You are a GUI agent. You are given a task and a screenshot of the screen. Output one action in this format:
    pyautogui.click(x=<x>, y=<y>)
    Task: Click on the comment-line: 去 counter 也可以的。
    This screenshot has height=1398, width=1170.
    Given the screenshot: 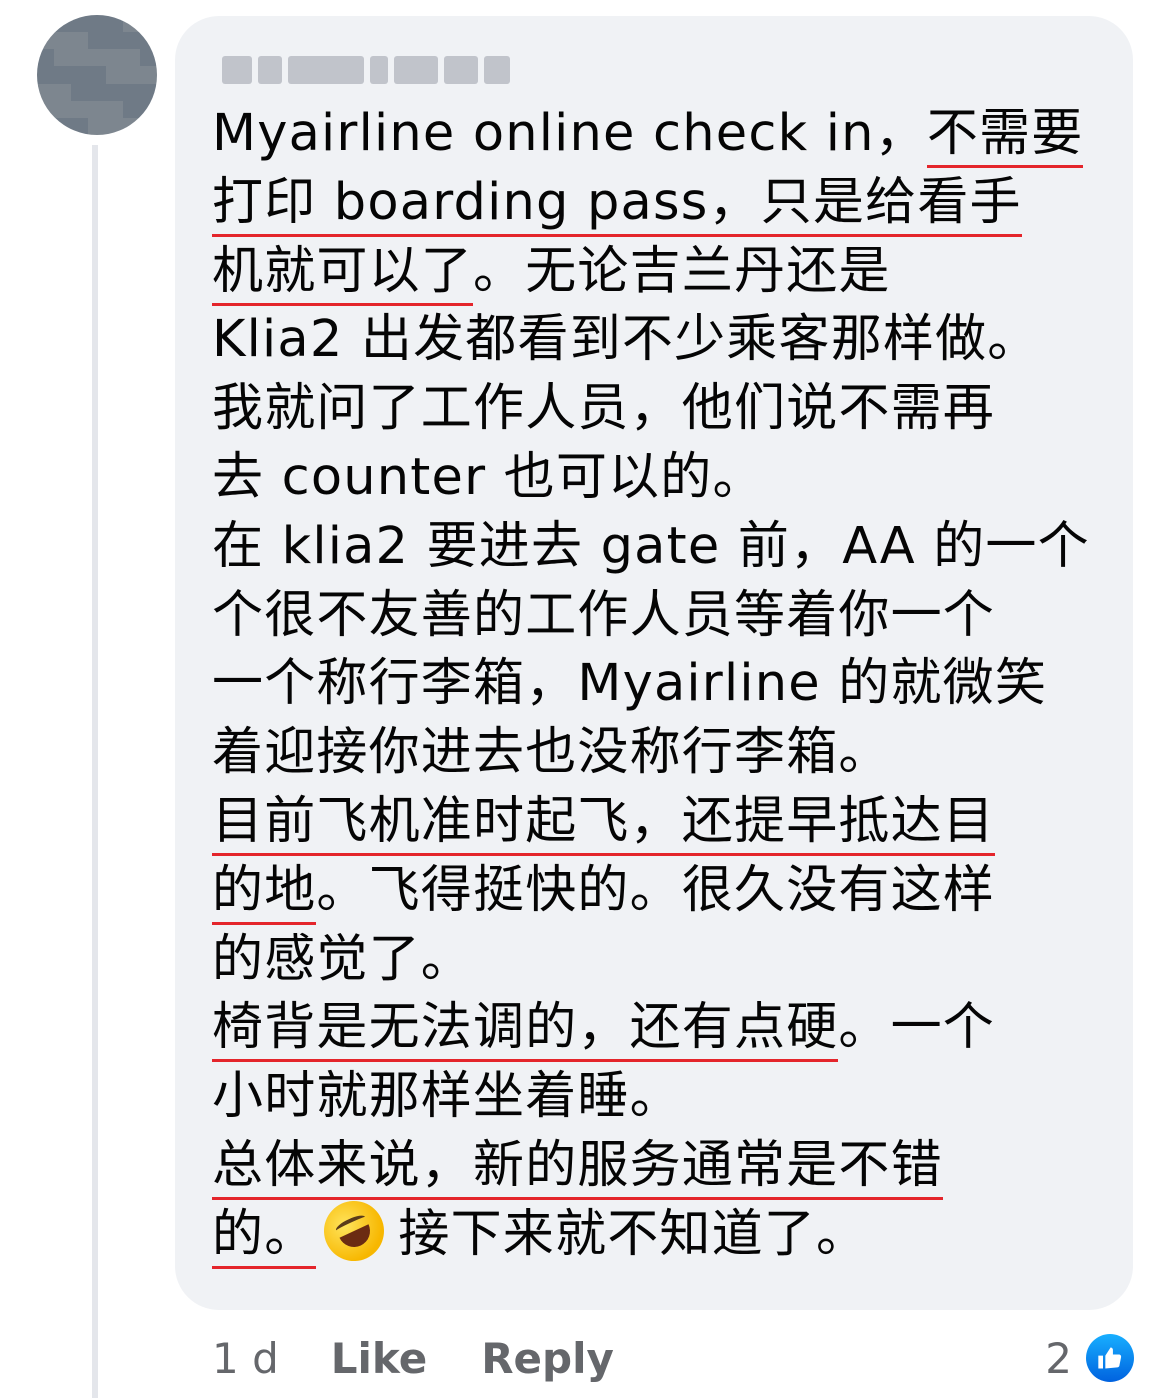 What is the action you would take?
    pyautogui.click(x=662, y=478)
    